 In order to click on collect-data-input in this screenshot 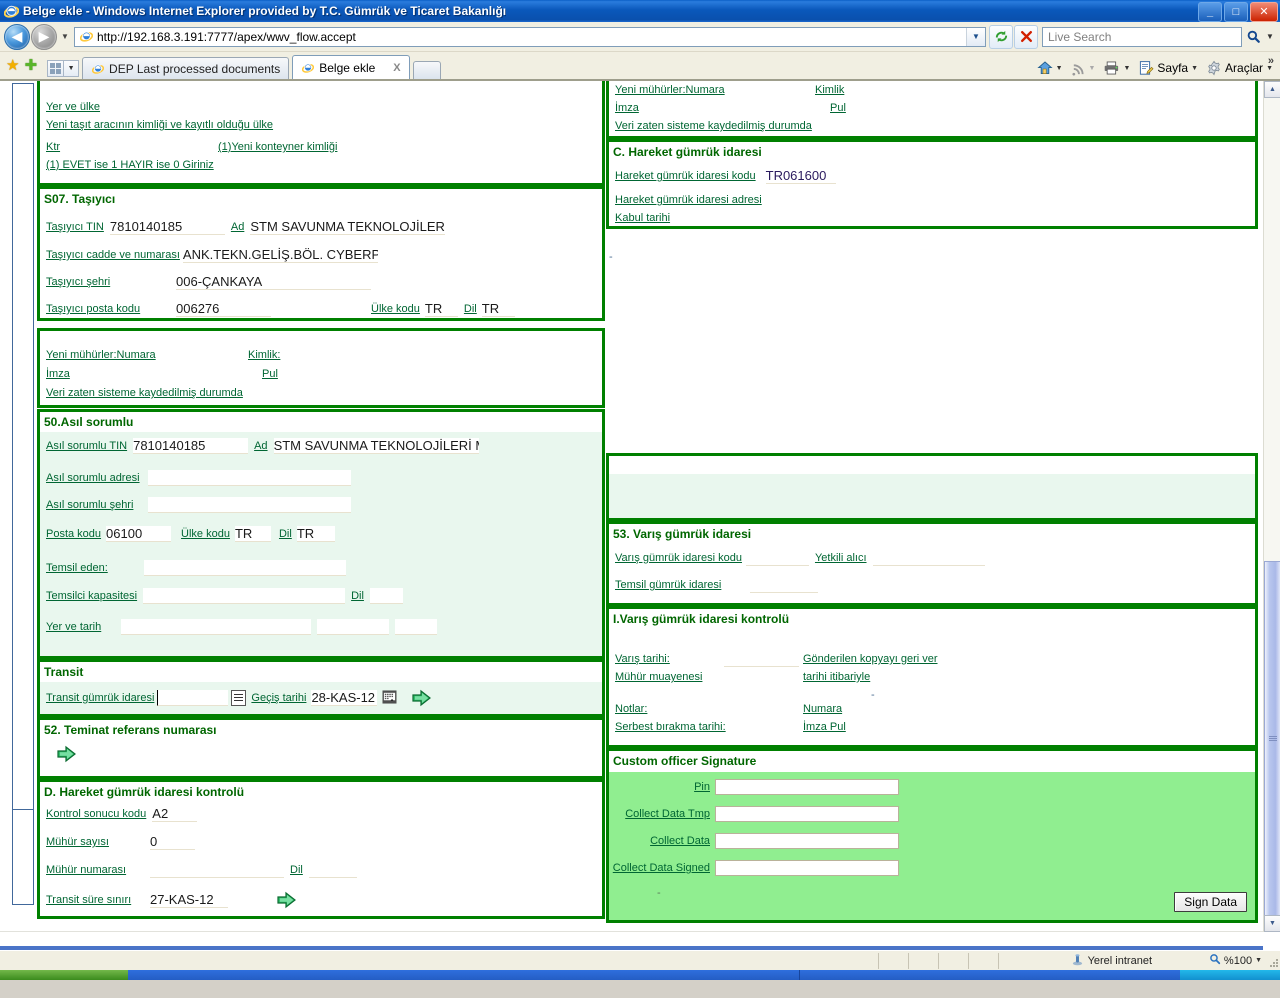, I will do `click(807, 841)`.